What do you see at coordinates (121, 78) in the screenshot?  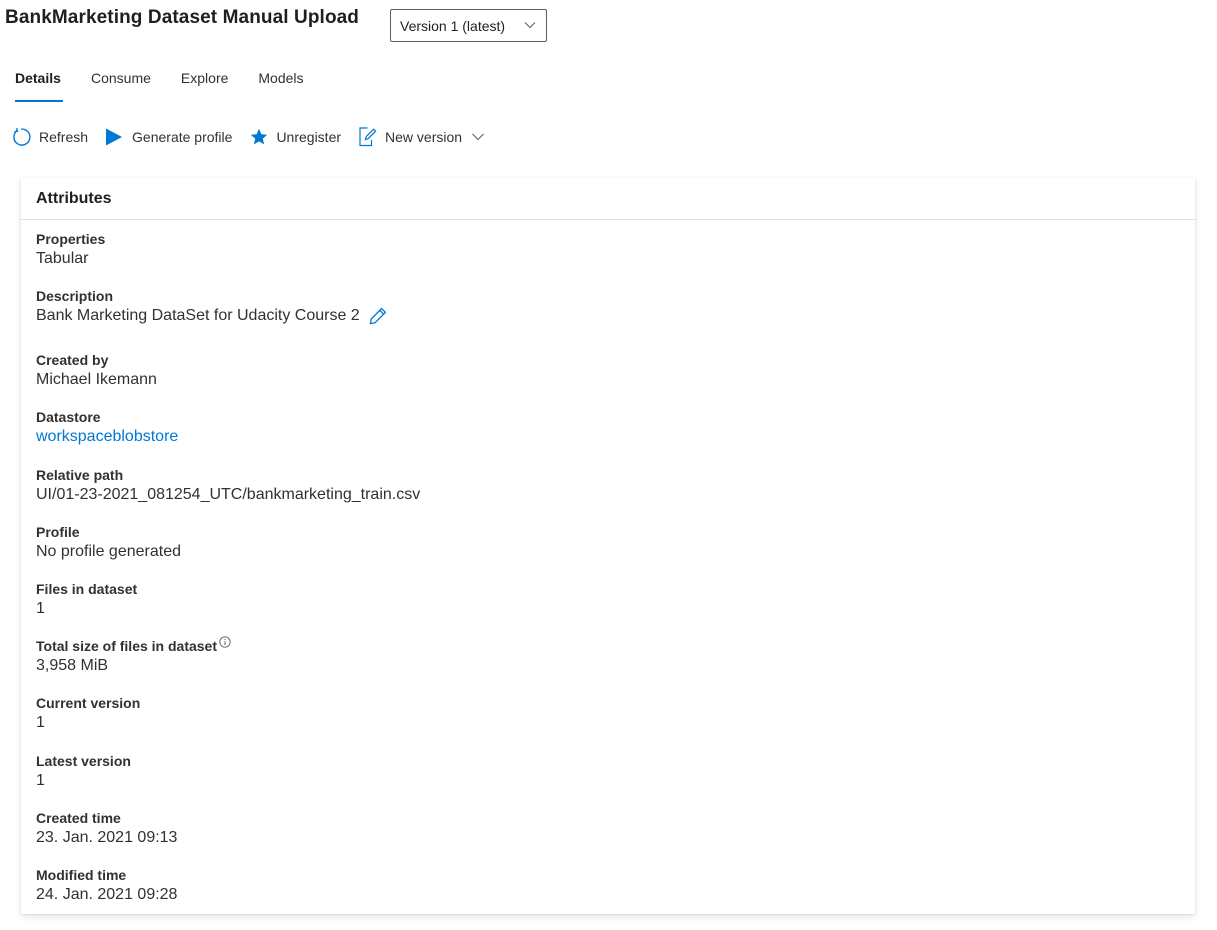 I see `tab-consume-label: Consume` at bounding box center [121, 78].